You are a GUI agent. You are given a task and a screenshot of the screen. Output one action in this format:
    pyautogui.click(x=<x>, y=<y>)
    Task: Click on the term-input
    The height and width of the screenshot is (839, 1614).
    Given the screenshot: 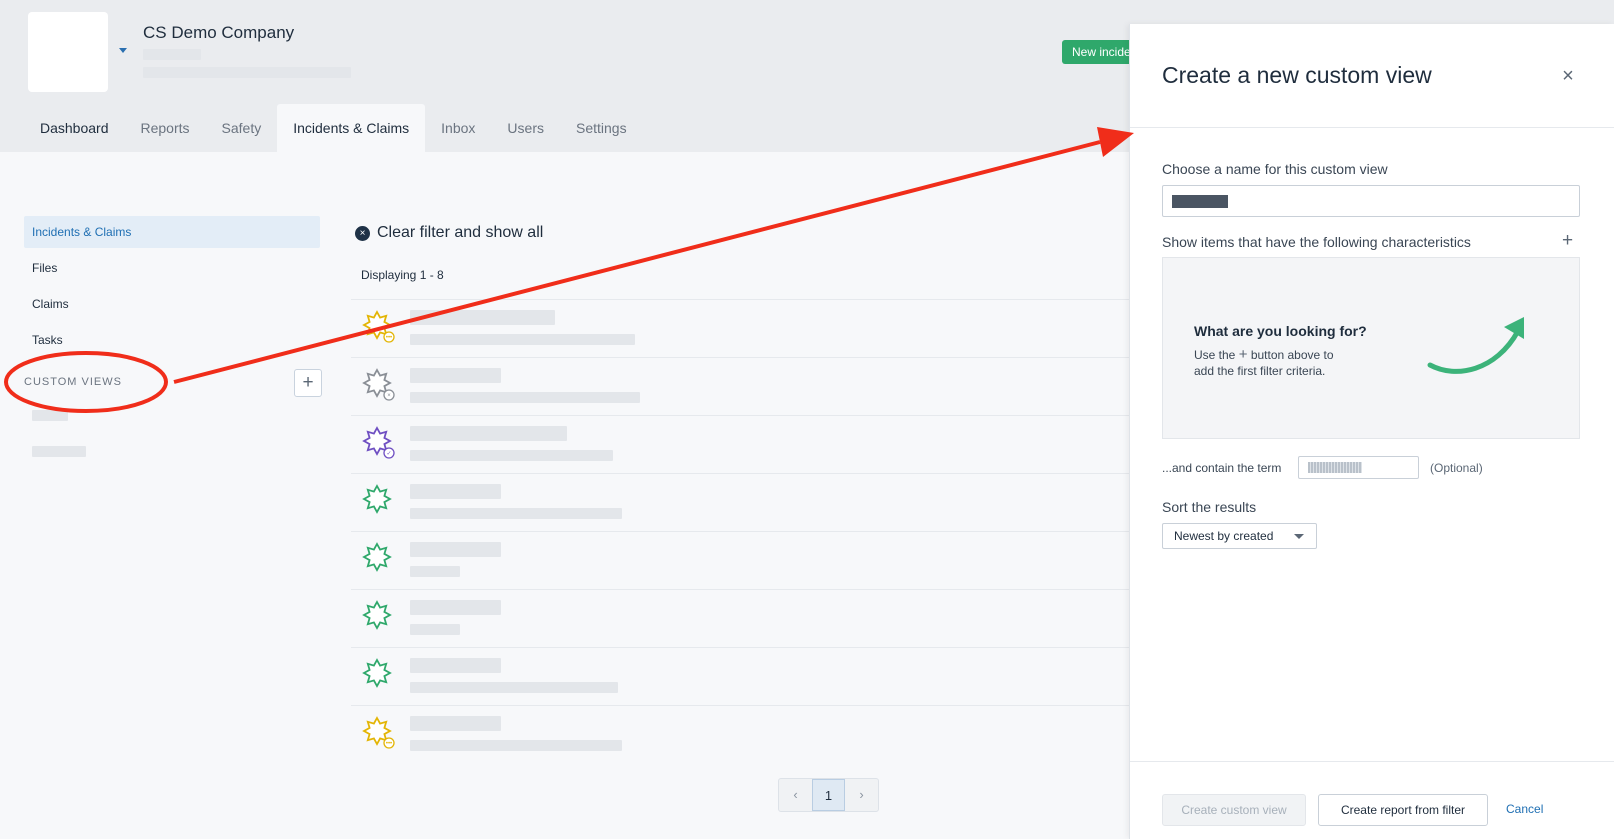 What is the action you would take?
    pyautogui.click(x=1358, y=467)
    